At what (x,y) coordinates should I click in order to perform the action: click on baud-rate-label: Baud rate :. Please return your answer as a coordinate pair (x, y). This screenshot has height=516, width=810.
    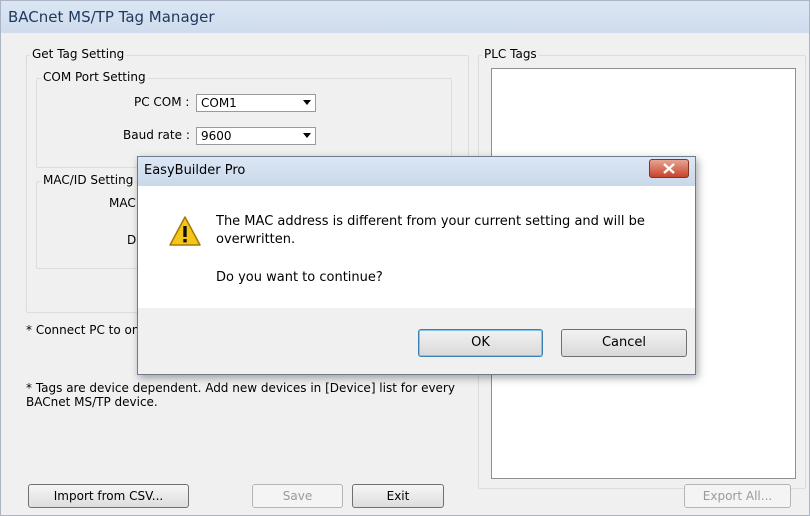
    Looking at the image, I should click on (156, 135).